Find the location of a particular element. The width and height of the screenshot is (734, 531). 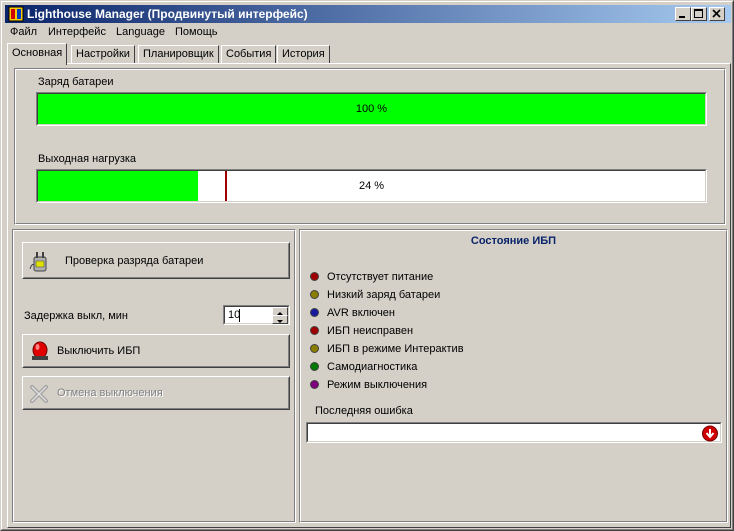

indicator-label: ИБП неисправен is located at coordinates (370, 331).